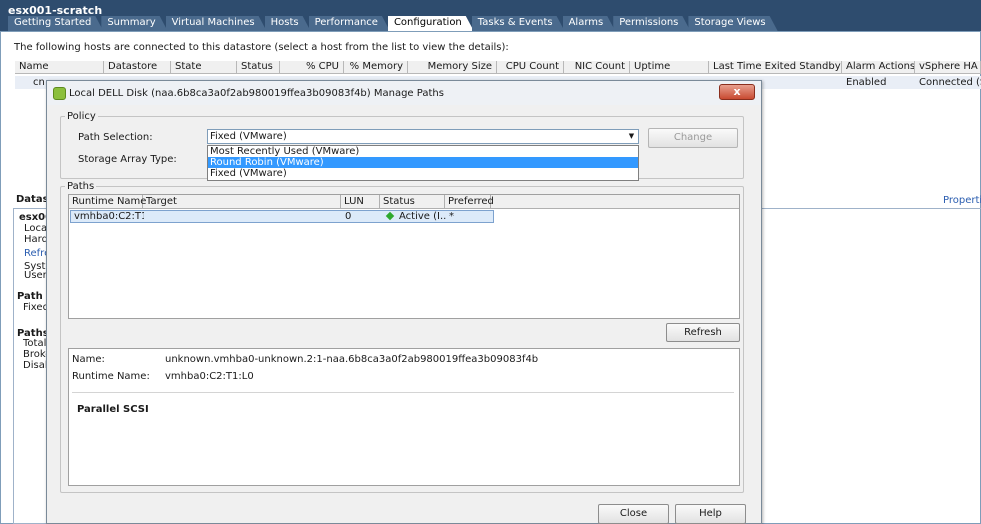  Describe the element at coordinates (423, 151) in the screenshot. I see `option-most-recently-used: Most Recently Used (VMware)` at that location.